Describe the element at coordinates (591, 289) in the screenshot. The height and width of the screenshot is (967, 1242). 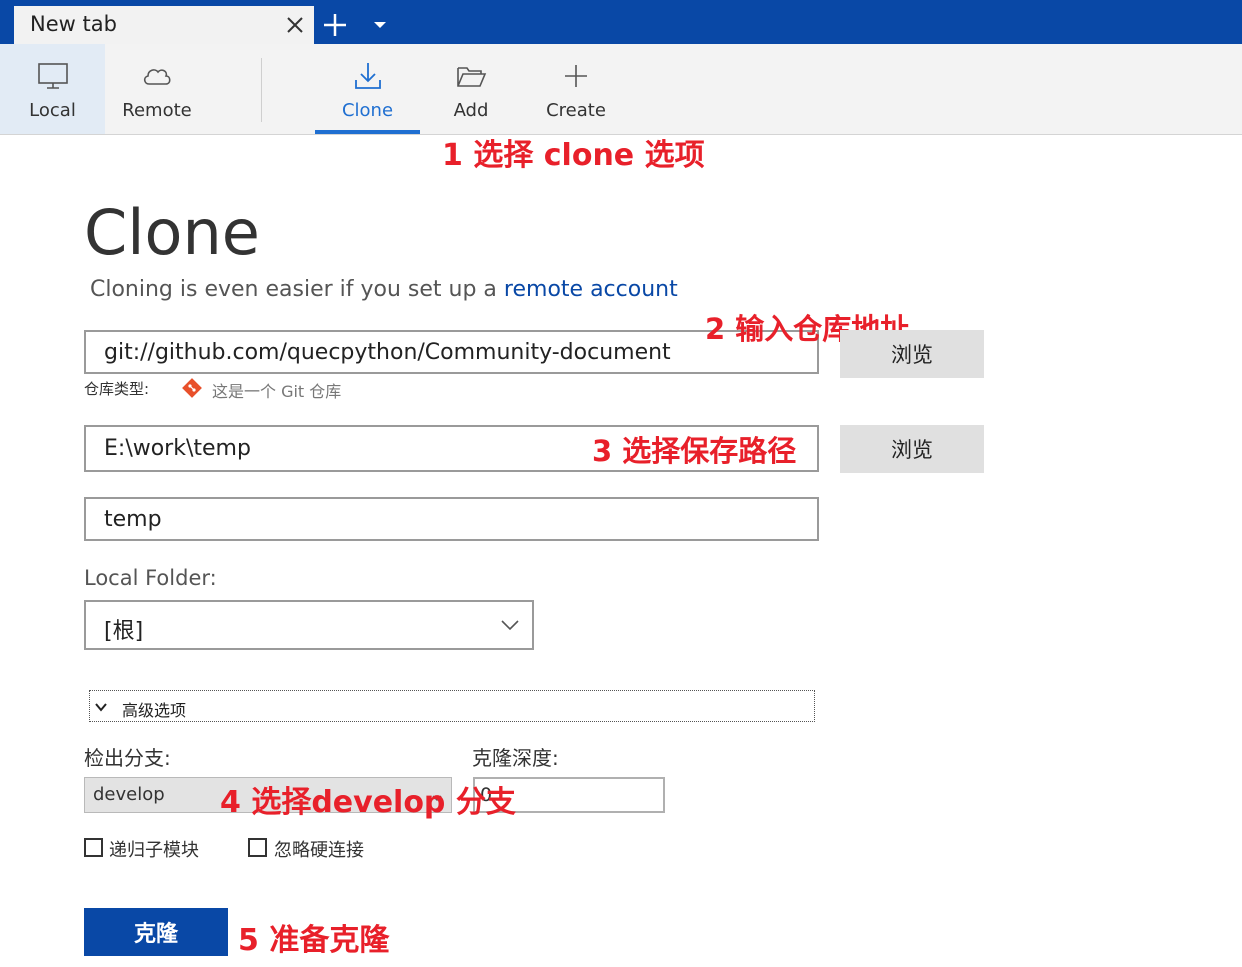
I see `remote-account-link: remote account` at that location.